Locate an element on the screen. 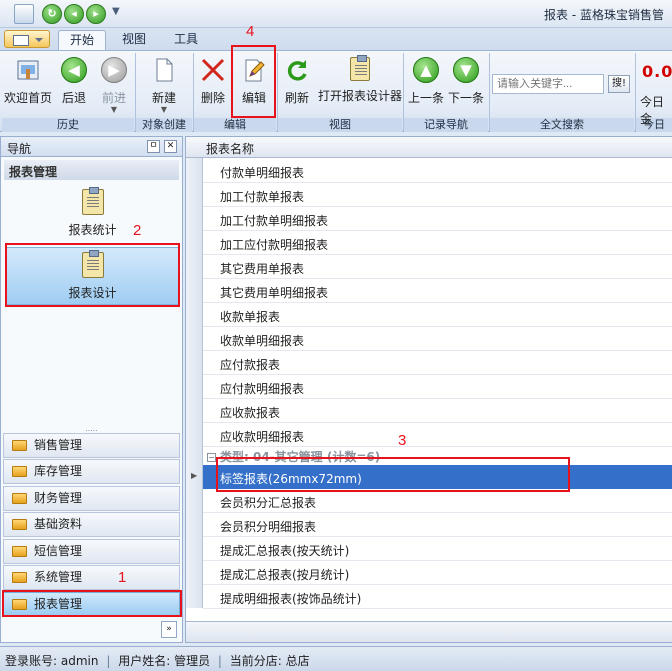 The width and height of the screenshot is (672, 671). nav-category-inventory: 库存管理 is located at coordinates (91, 471).